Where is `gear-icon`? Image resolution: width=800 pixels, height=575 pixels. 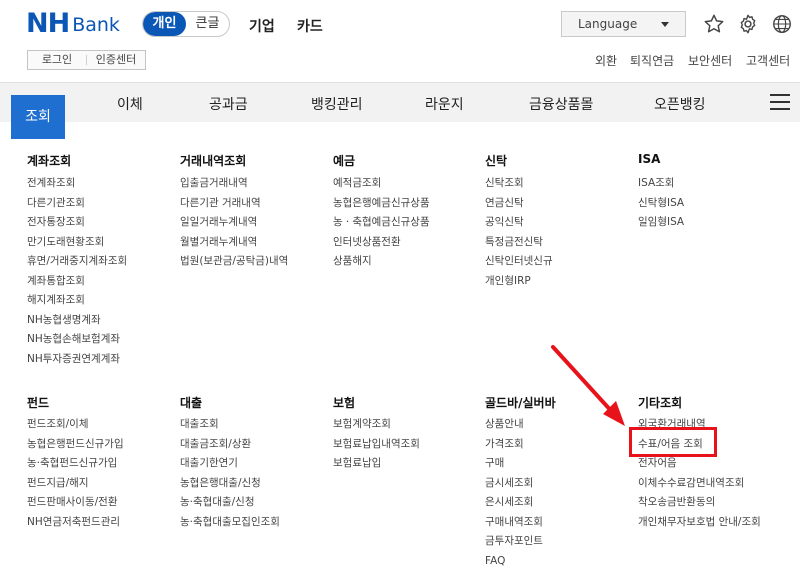
gear-icon is located at coordinates (748, 24).